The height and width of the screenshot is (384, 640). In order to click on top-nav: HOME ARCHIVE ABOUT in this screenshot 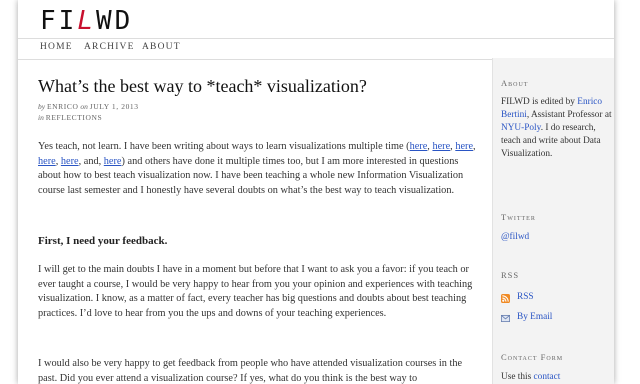, I will do `click(316, 49)`.